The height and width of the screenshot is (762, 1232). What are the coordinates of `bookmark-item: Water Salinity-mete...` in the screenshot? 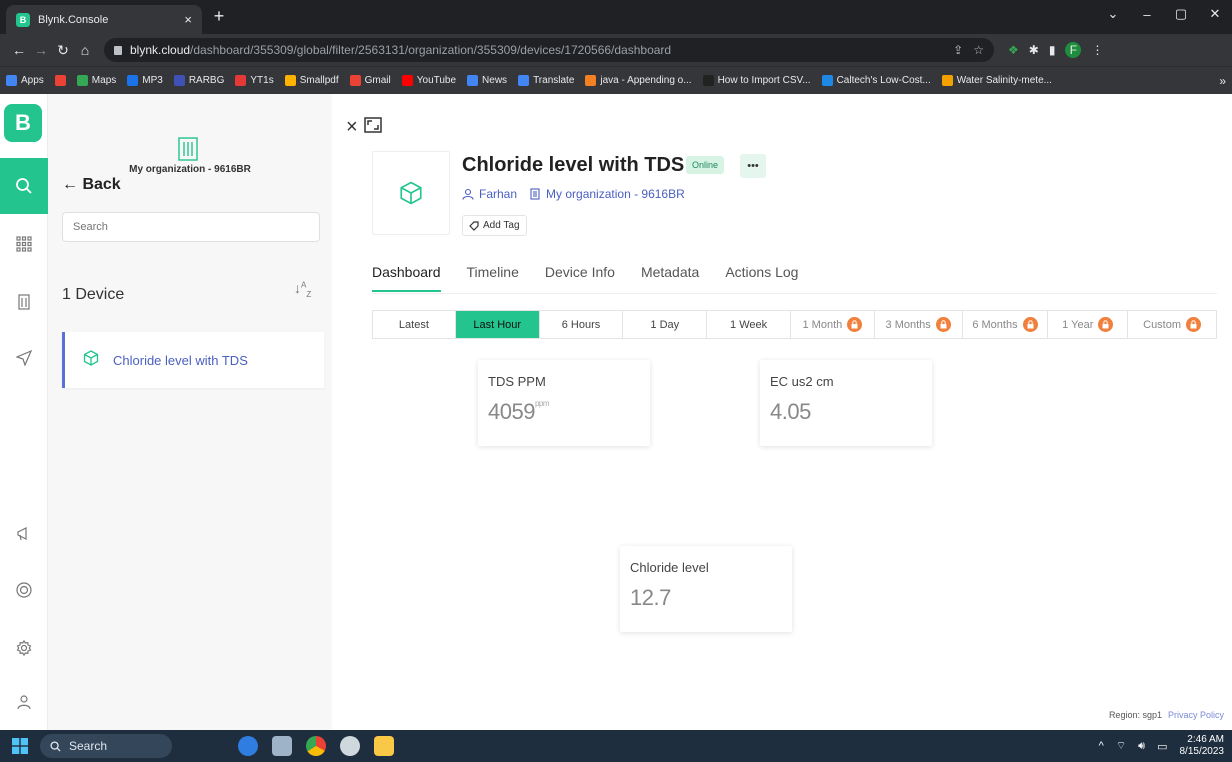 It's located at (996, 80).